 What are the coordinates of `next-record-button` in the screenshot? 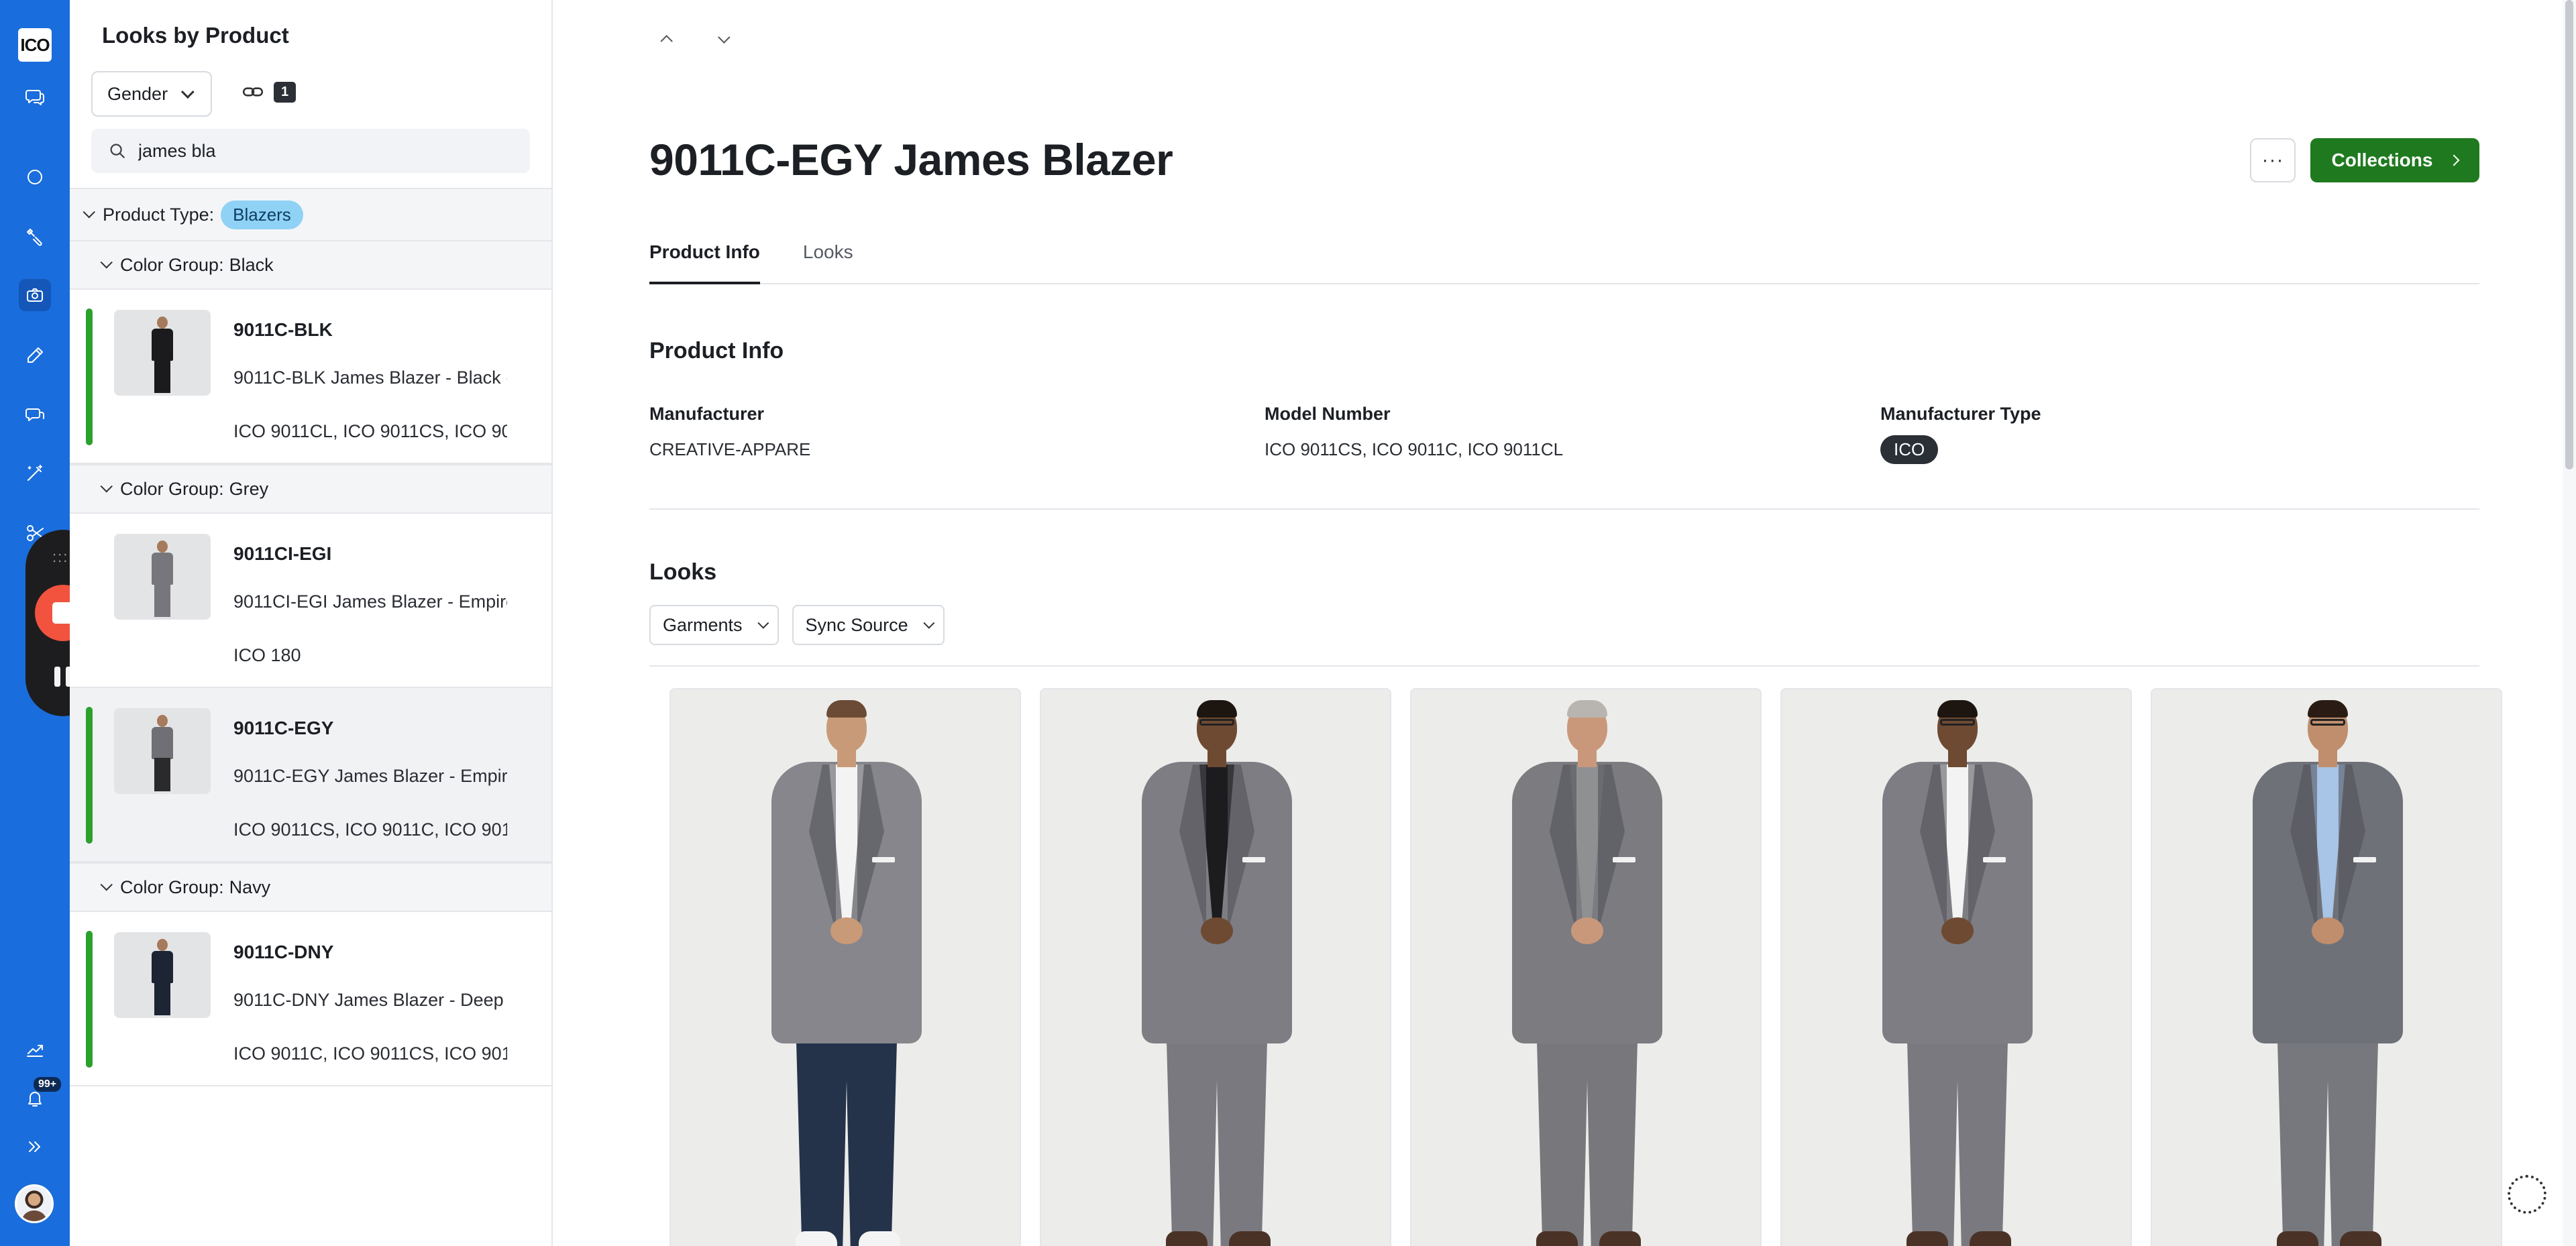 It's located at (722, 38).